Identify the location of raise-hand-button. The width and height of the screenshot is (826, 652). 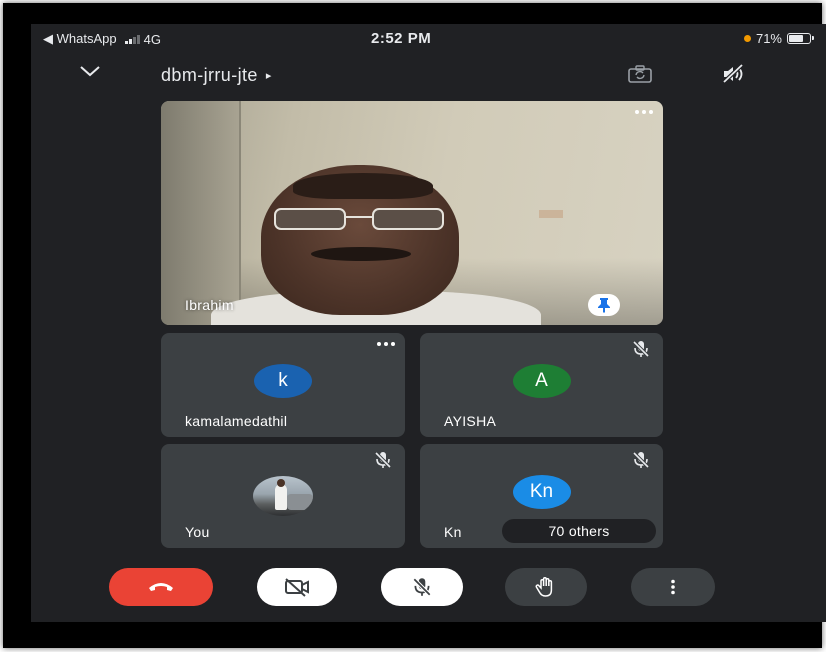
(546, 587).